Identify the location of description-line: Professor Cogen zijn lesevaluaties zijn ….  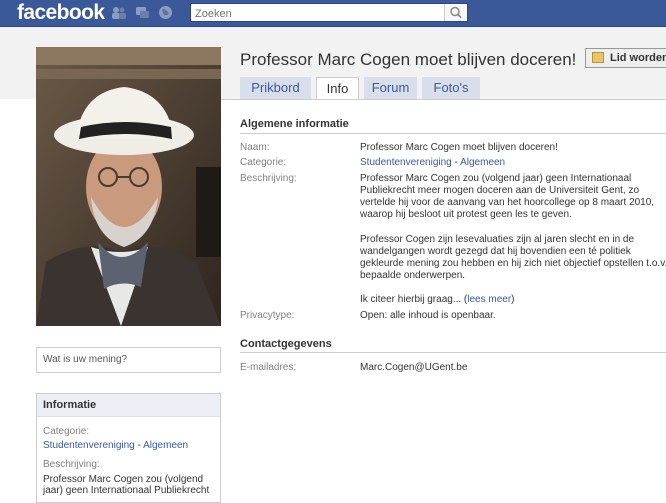
(497, 239).